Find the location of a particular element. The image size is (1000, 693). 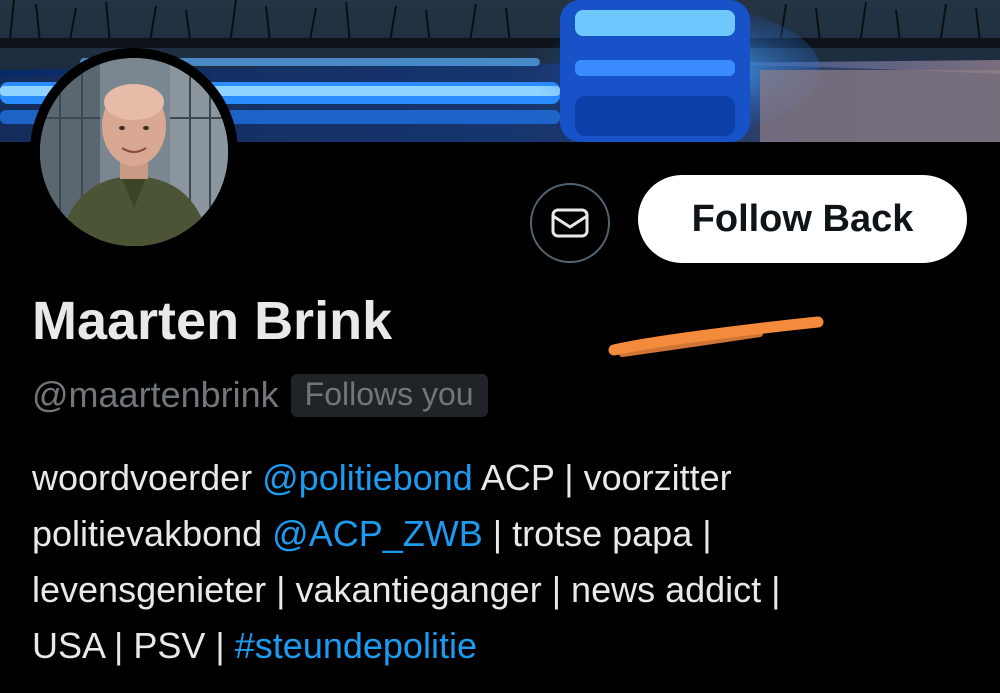

follow-back-button: Follow Back is located at coordinates (802, 219).